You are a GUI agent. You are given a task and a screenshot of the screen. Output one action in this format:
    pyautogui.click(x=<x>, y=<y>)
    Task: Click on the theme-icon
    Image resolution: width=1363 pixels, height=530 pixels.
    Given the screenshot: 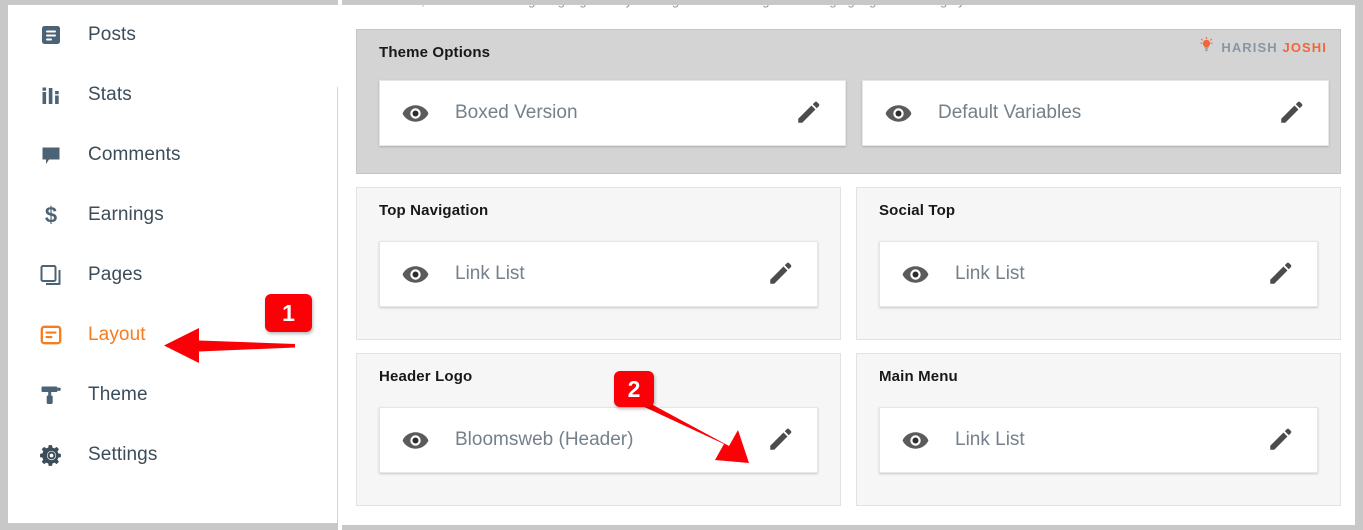 What is the action you would take?
    pyautogui.click(x=51, y=395)
    